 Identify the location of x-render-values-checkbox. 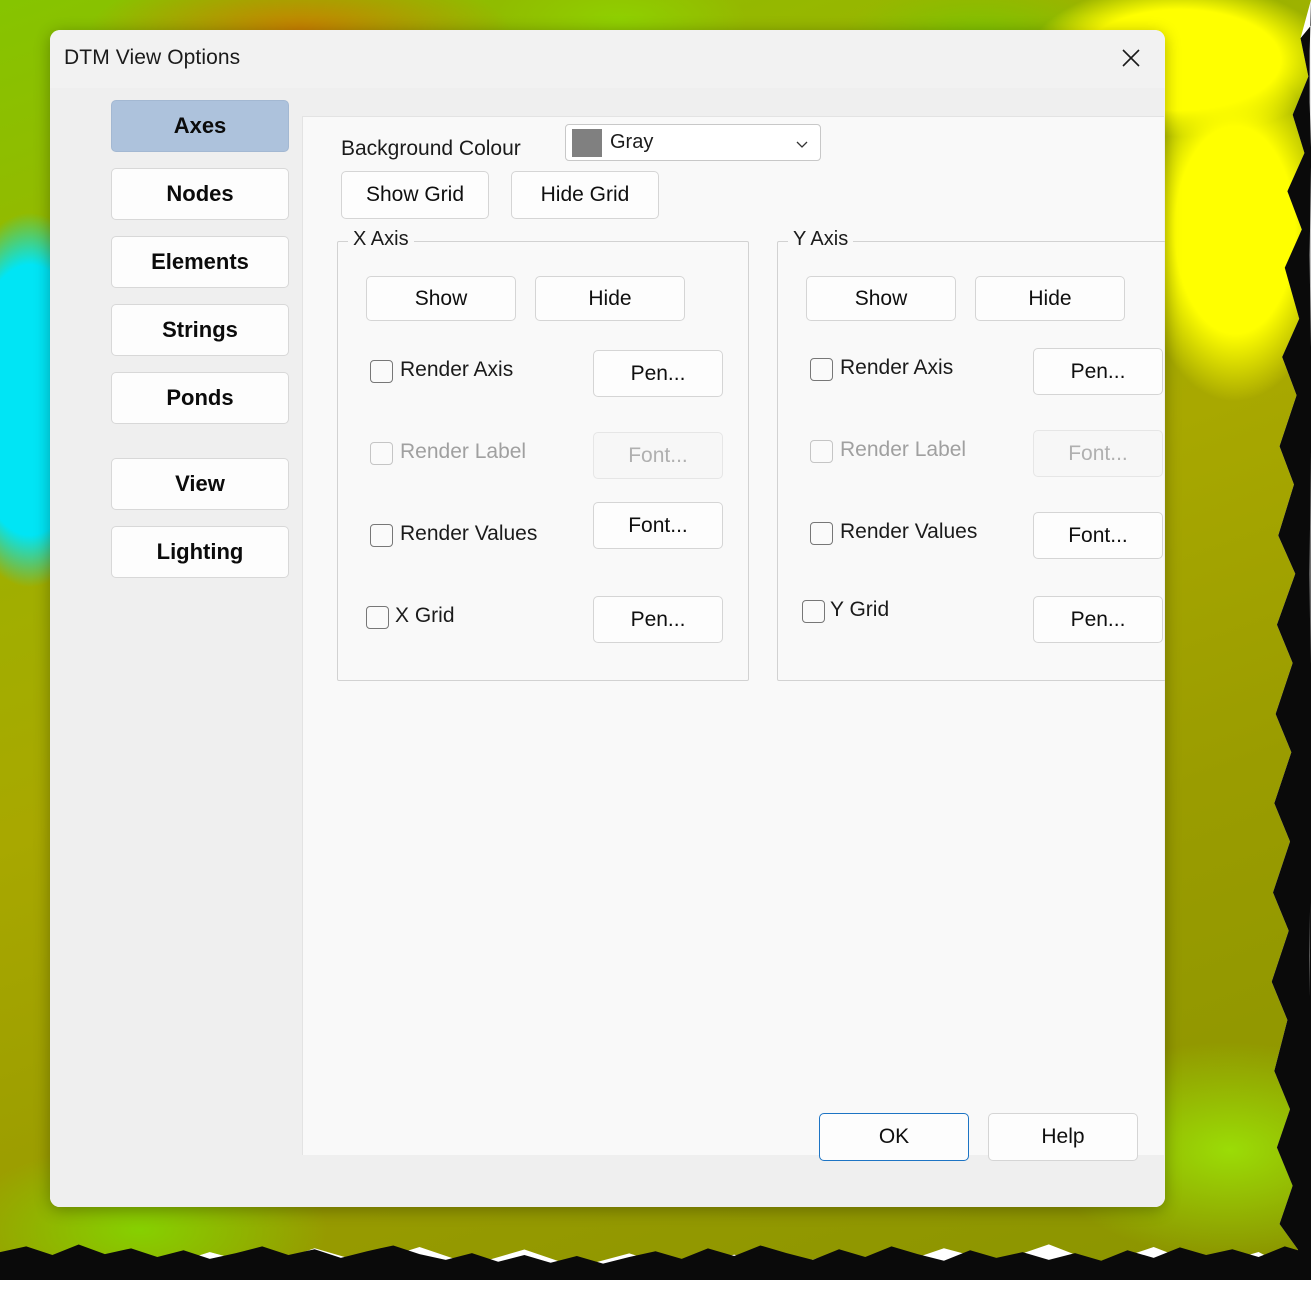
(381, 535).